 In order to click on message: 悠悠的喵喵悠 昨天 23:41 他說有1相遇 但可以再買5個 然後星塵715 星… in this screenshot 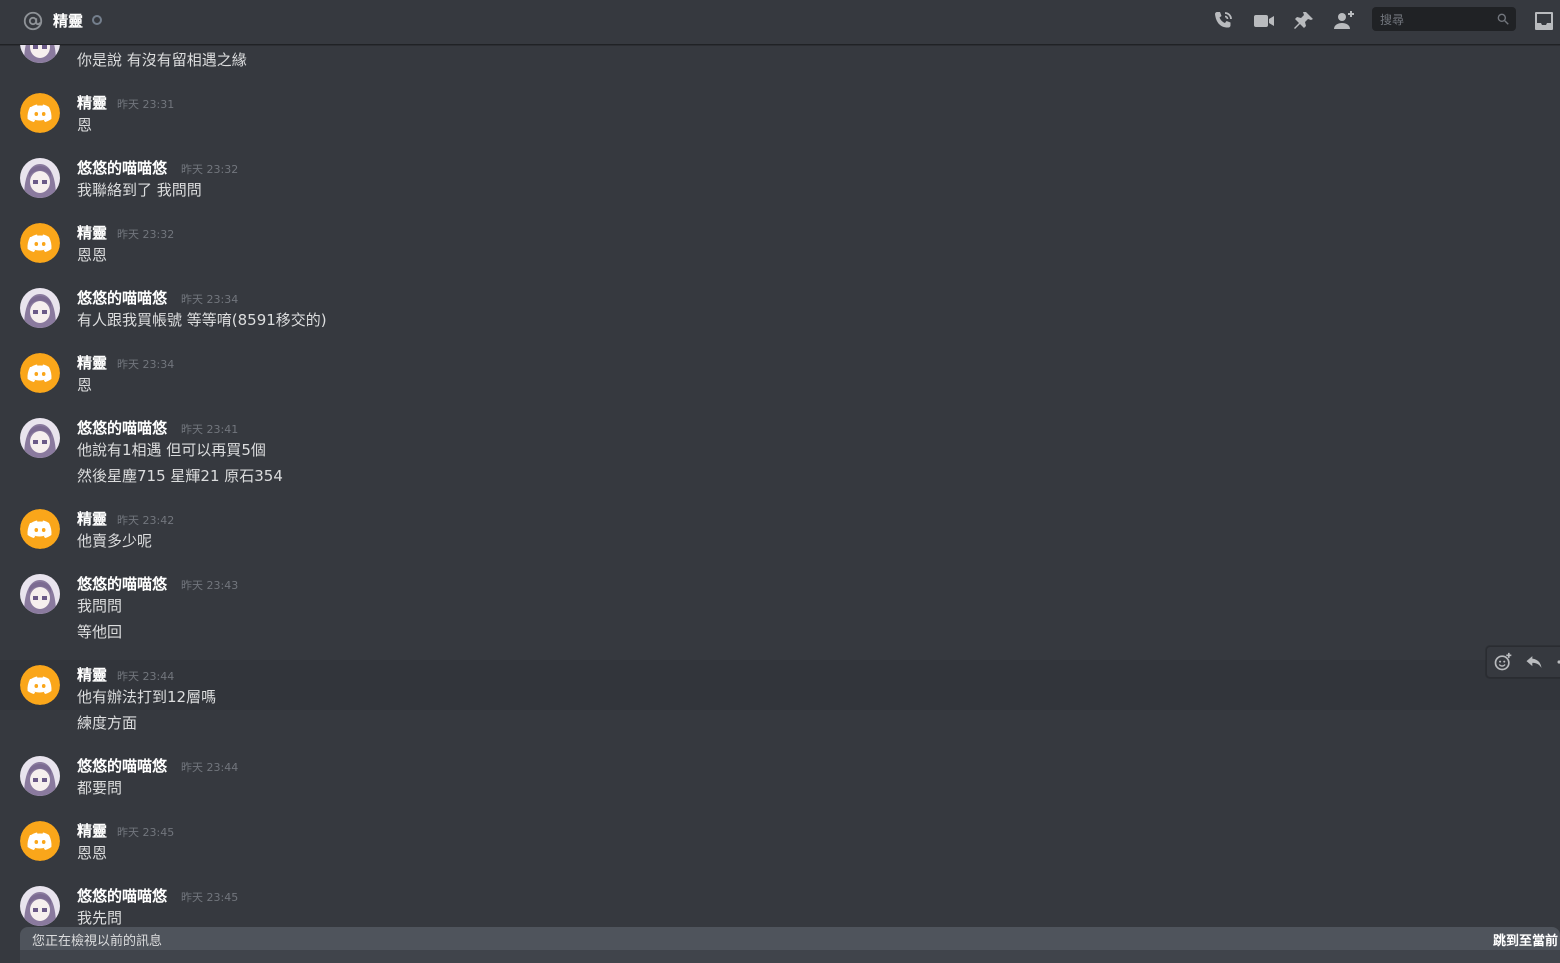, I will do `click(780, 451)`.